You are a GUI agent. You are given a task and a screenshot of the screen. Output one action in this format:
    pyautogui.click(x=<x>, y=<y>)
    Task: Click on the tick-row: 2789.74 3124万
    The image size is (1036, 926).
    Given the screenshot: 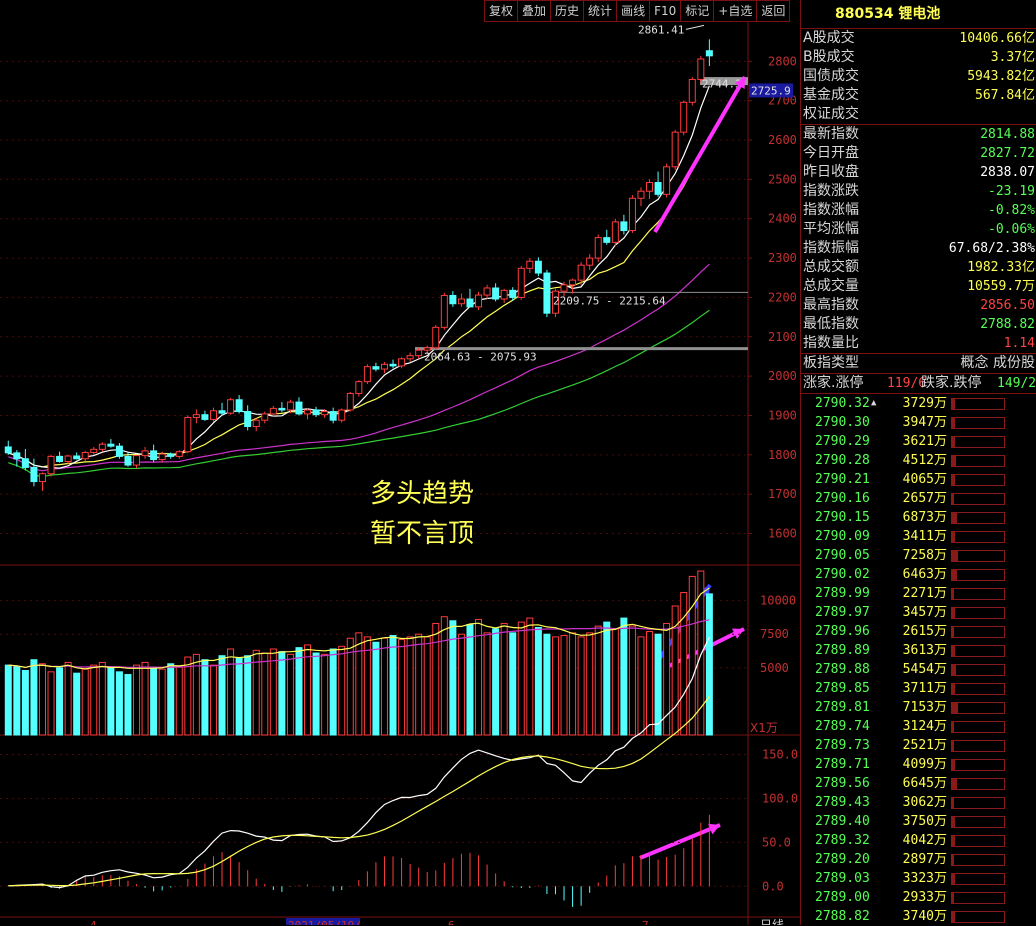 What is the action you would take?
    pyautogui.click(x=918, y=726)
    